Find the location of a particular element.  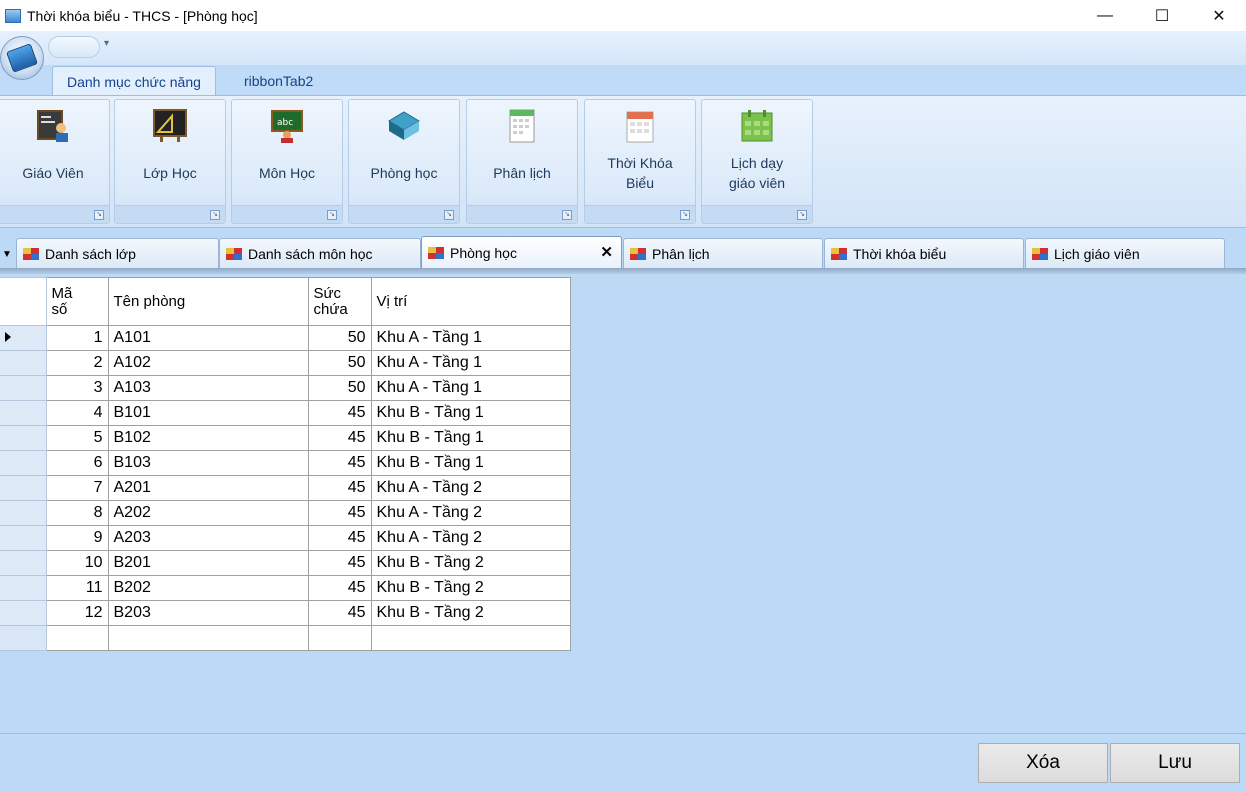

table-row: 3 A103 50 Khu A - Tầng 1 is located at coordinates (285, 388).